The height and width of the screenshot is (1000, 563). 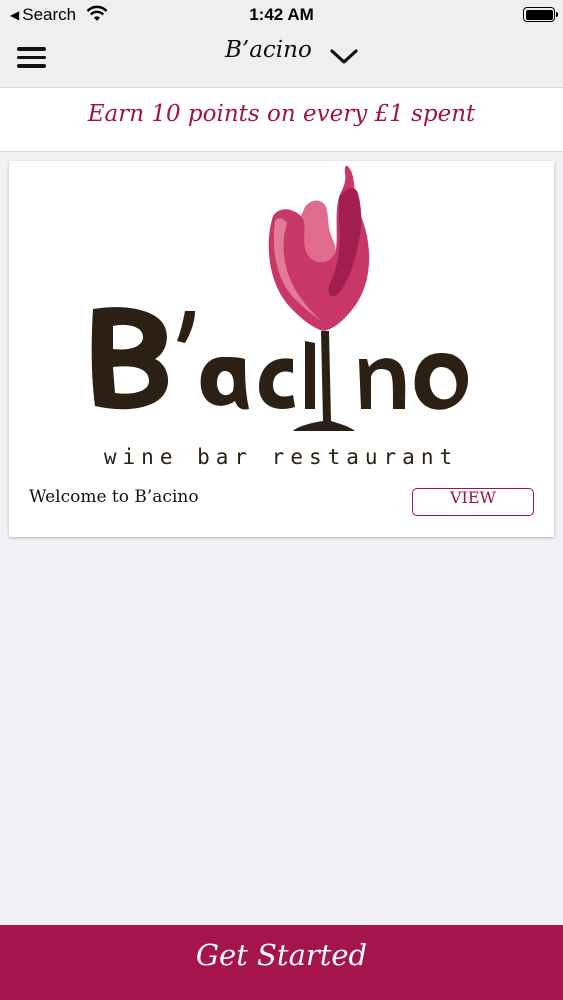 I want to click on status-time: 1:42 AM, so click(x=281, y=14).